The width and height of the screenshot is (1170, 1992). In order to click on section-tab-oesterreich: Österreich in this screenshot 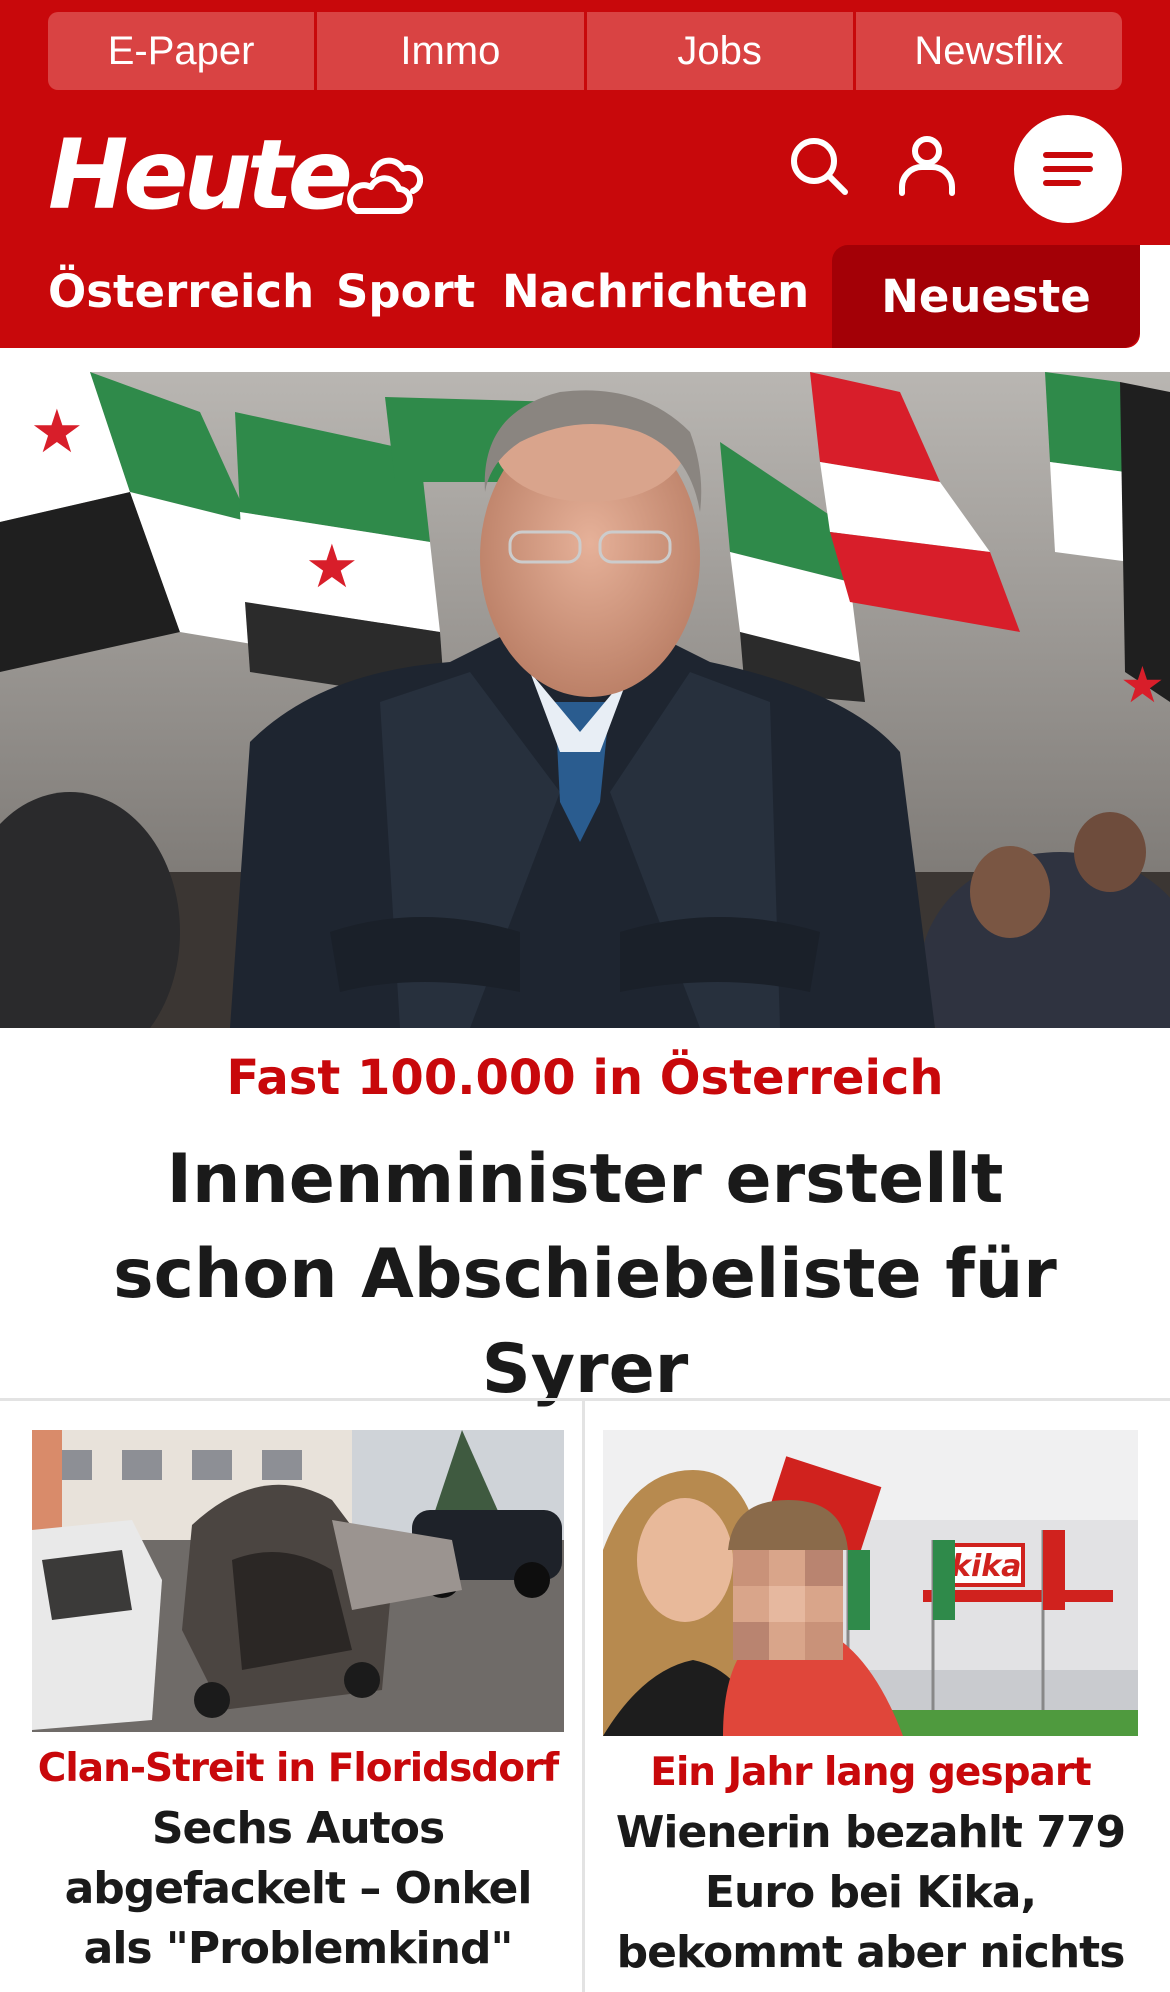, I will do `click(181, 291)`.